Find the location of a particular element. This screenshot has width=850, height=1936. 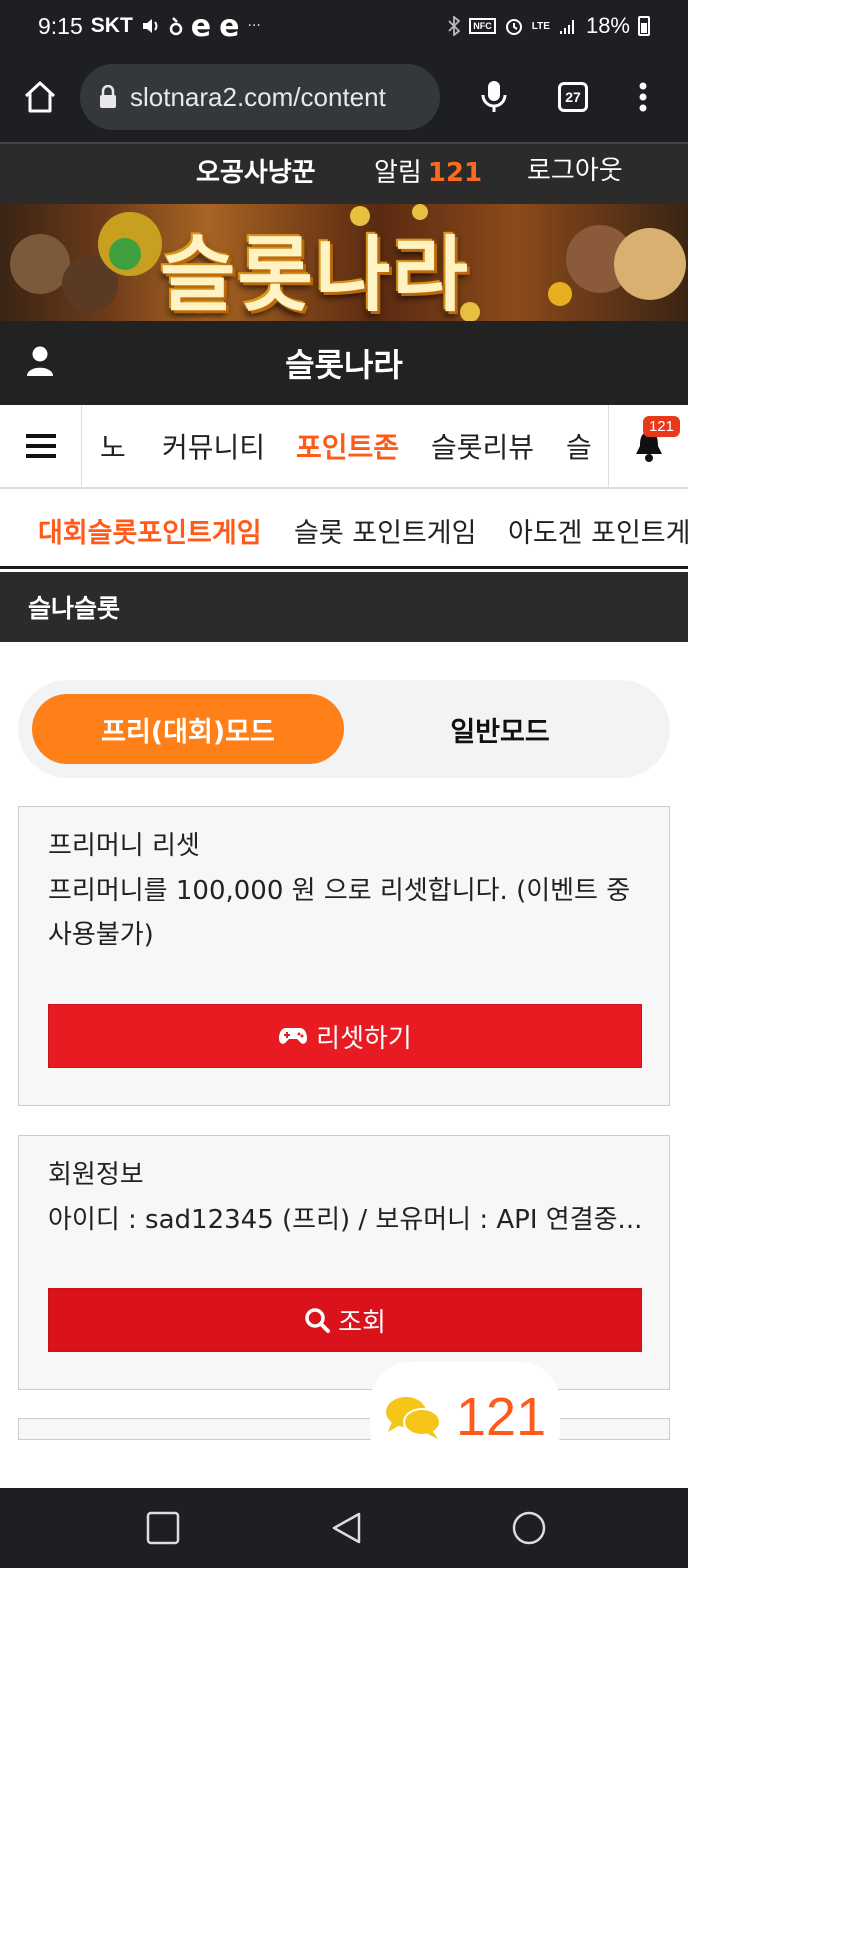

subnav-tournament-slot: 대회슬롯포인트게임 is located at coordinates (150, 530).